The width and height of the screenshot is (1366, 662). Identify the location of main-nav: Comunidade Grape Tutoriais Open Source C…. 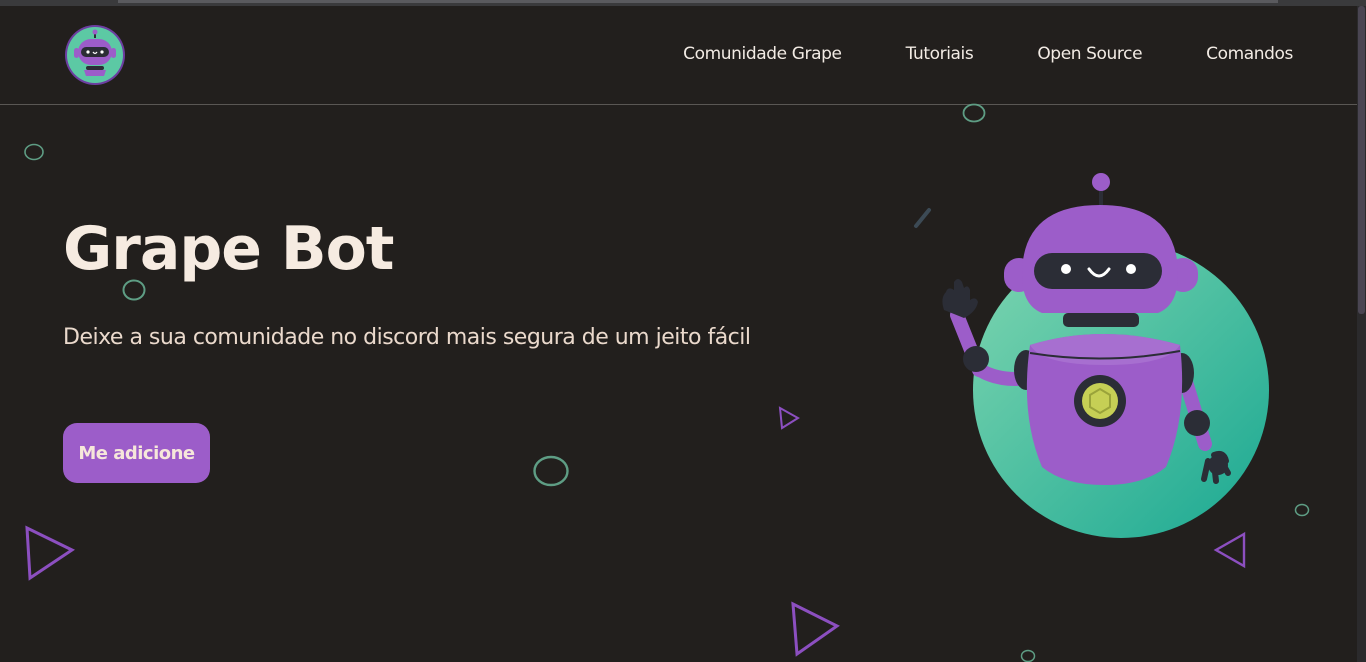
(956, 54).